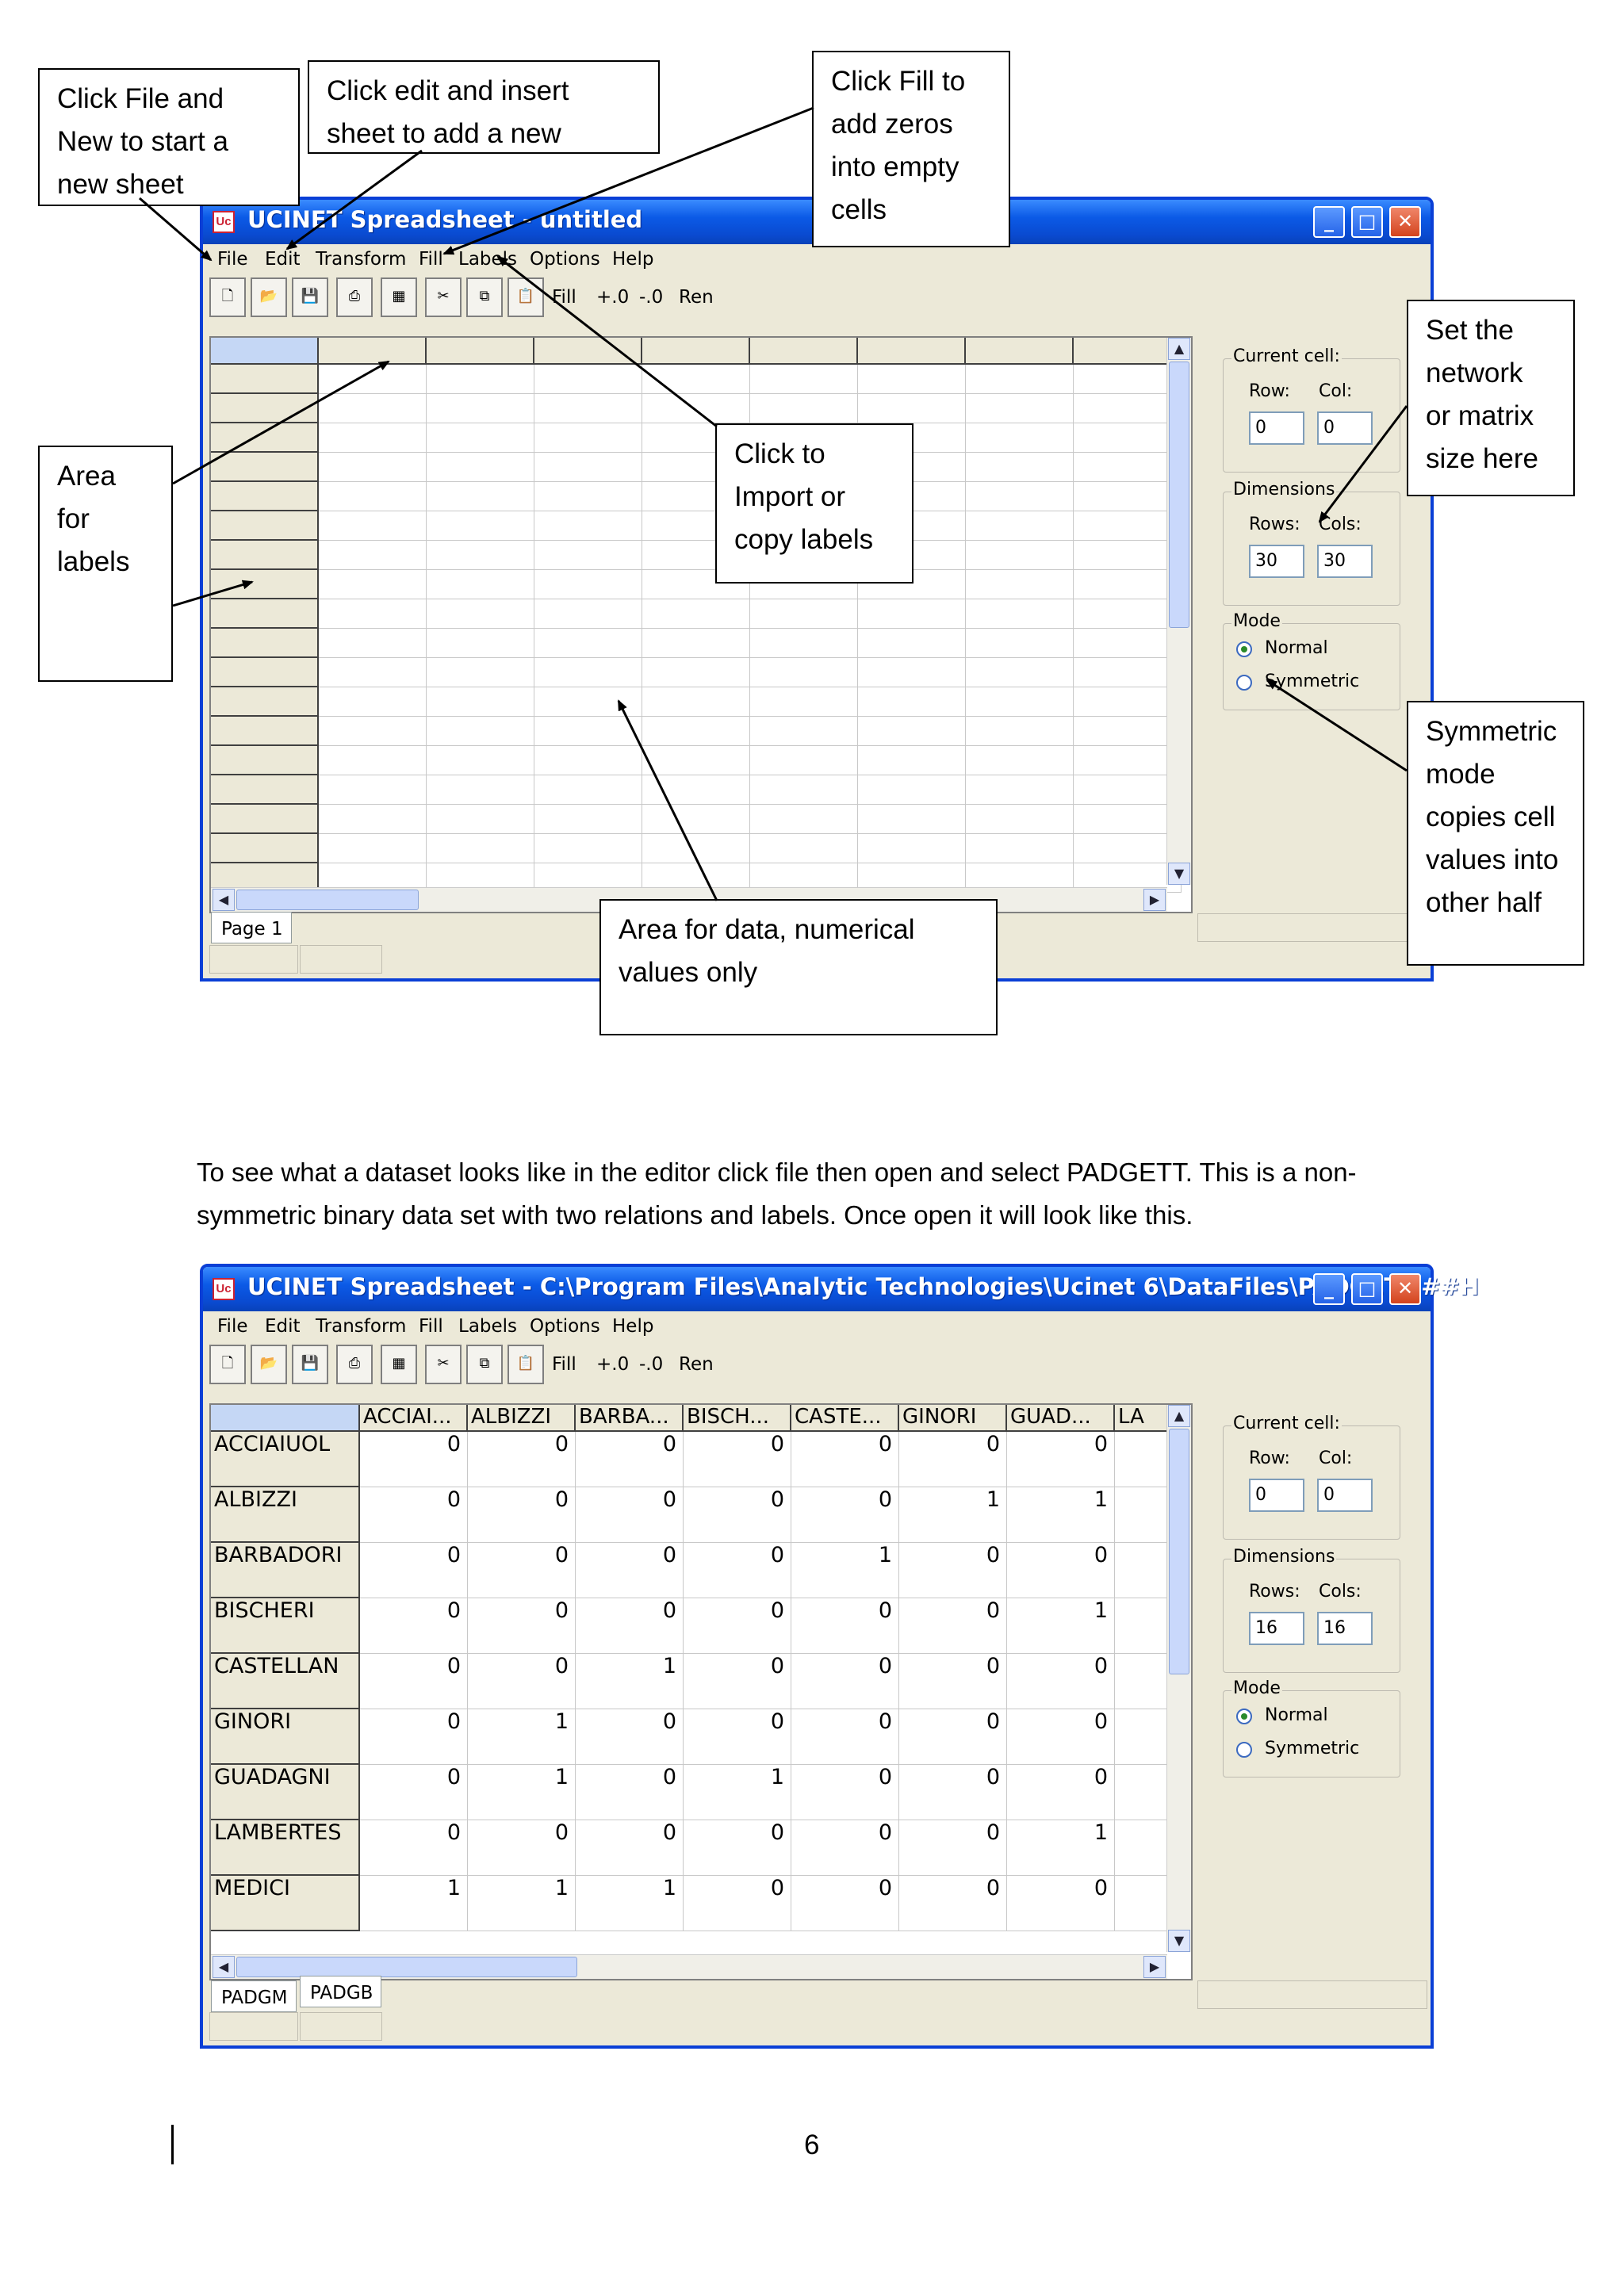 This screenshot has height=2296, width=1624. I want to click on change-bar, so click(172, 2145).